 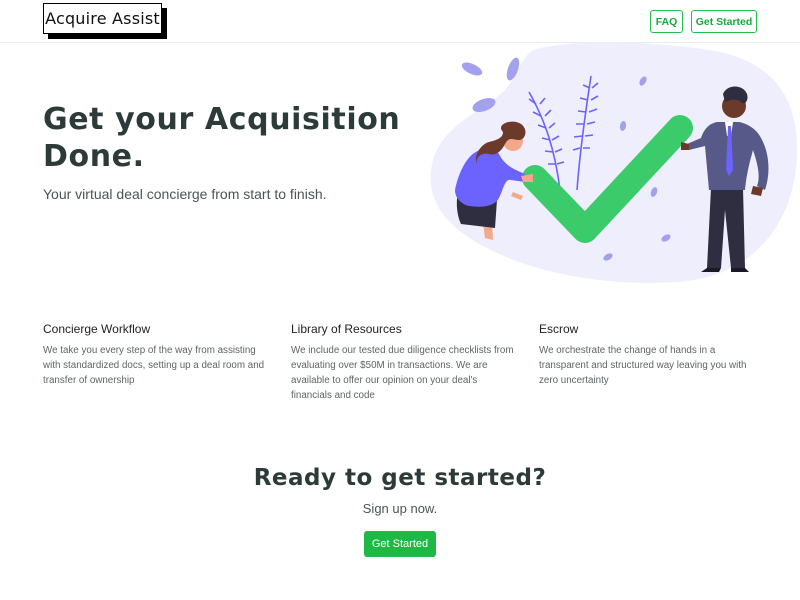 What do you see at coordinates (559, 329) in the screenshot?
I see `feature-title: Escrow` at bounding box center [559, 329].